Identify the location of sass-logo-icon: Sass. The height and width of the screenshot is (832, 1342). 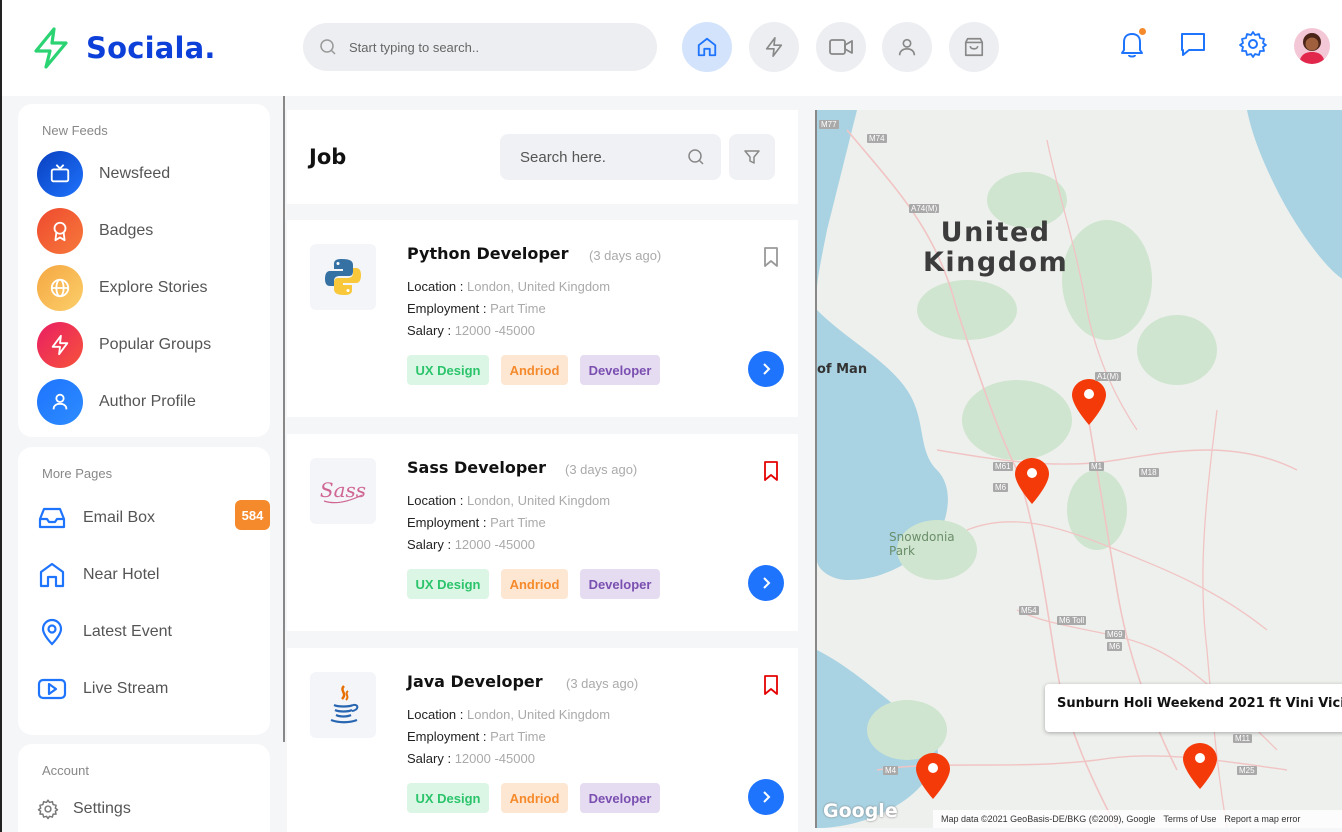
(343, 491).